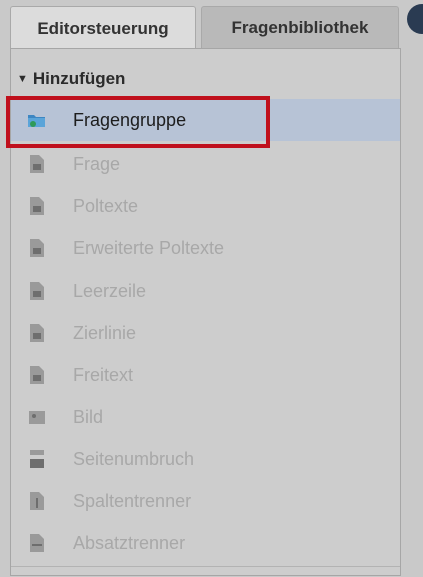 This screenshot has width=423, height=577. I want to click on item-zierlinie: Zierlinie, so click(205, 333).